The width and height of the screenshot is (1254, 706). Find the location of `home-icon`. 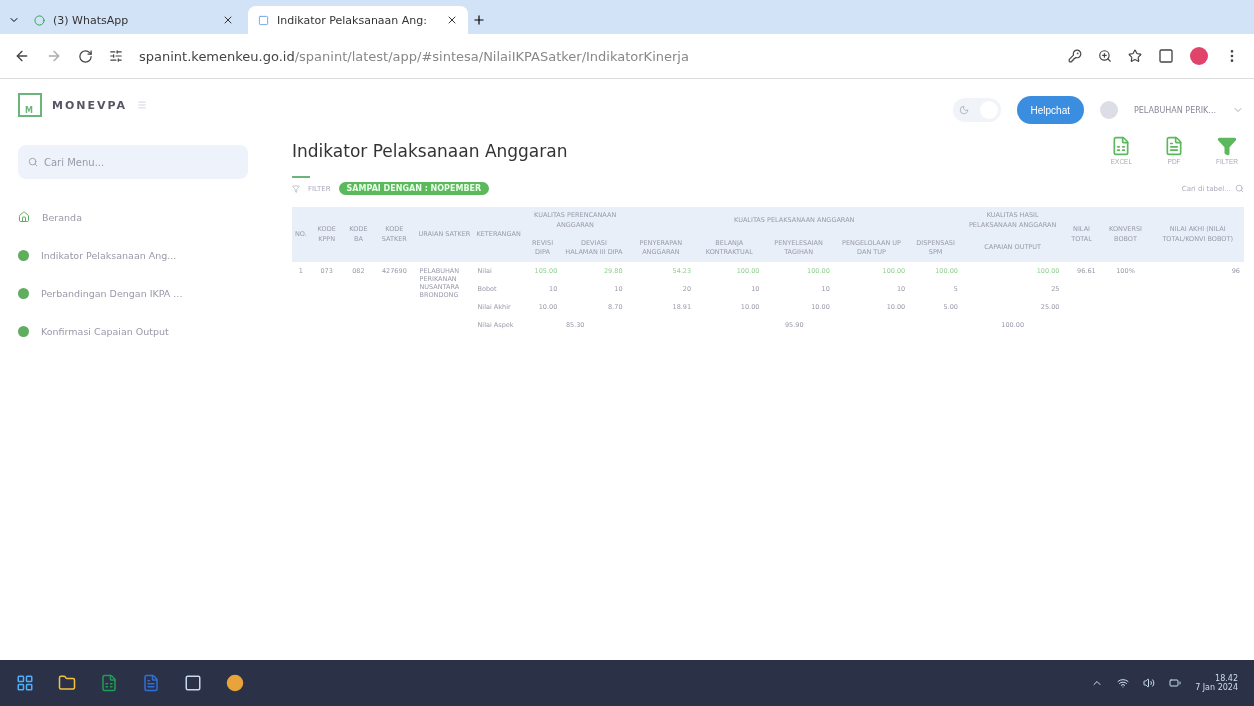

home-icon is located at coordinates (24, 217).